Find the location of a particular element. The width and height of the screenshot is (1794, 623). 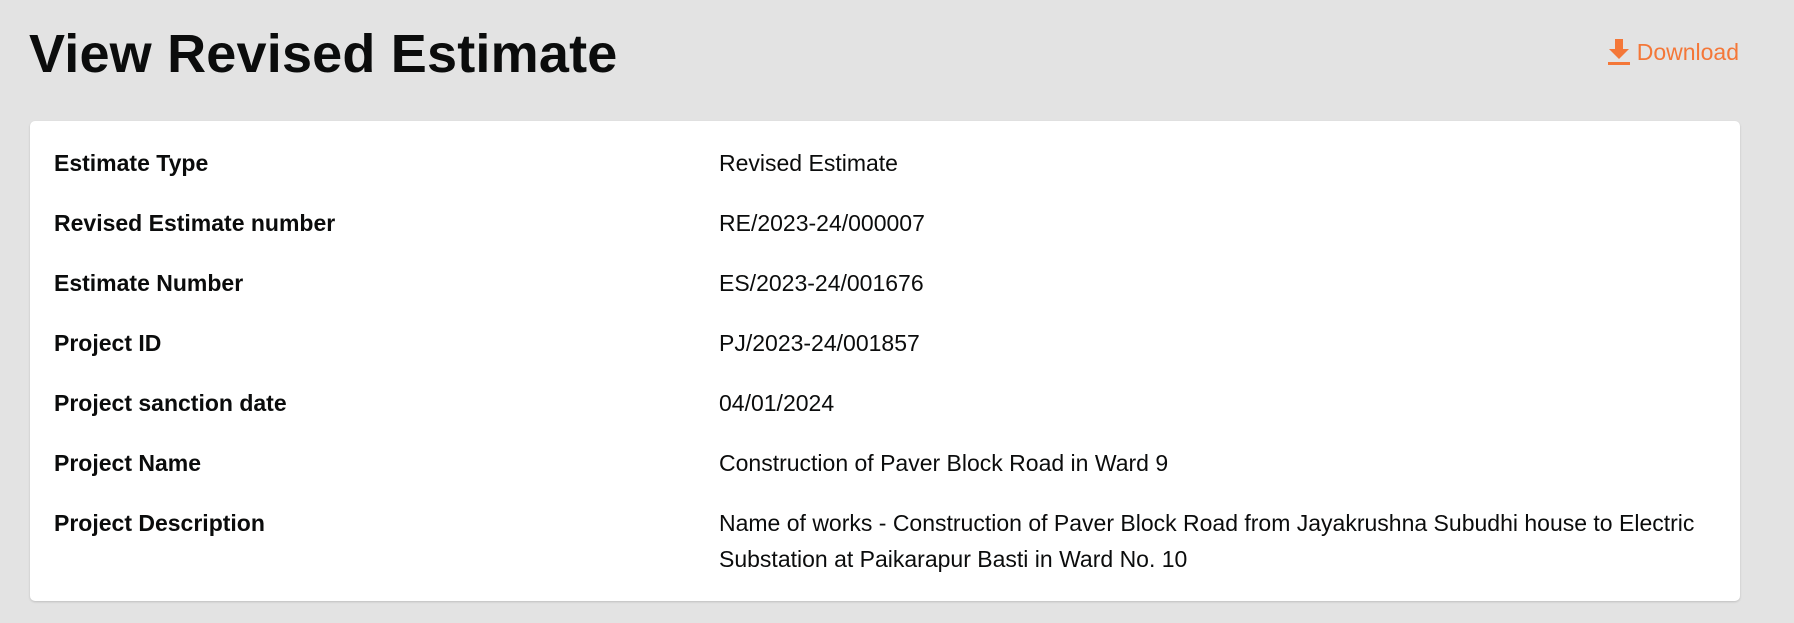

detail-value: 04/01/2024 is located at coordinates (777, 403).